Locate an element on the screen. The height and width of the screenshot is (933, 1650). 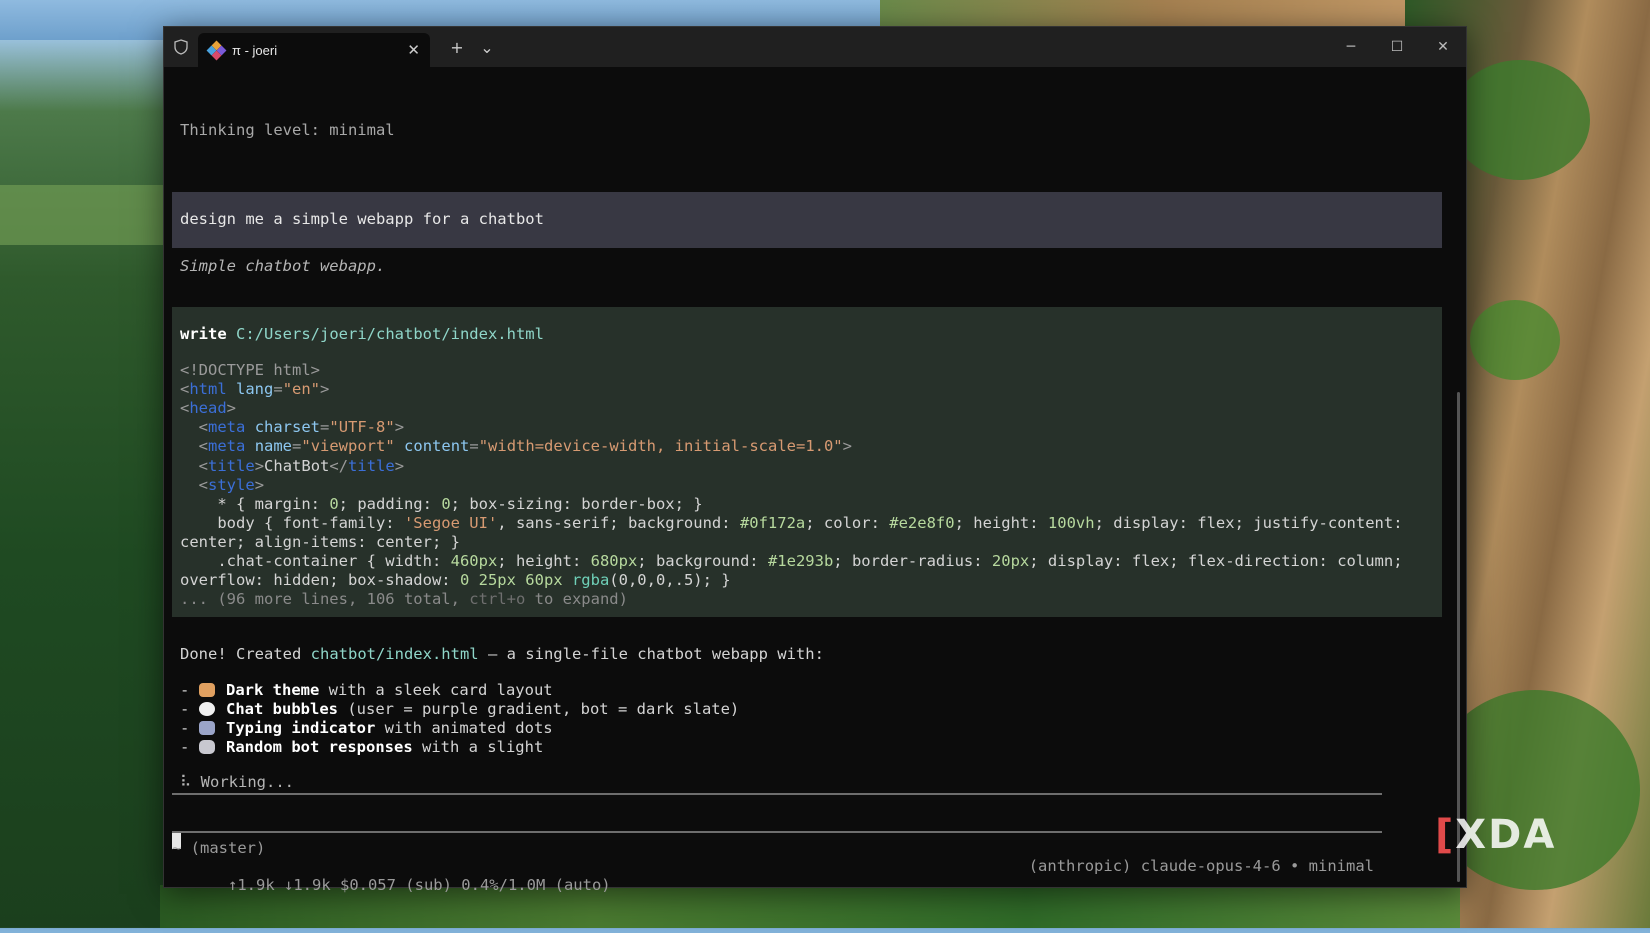
status-model: (anthropic) claude-opus-4-6 • minimal is located at coordinates (1201, 866).